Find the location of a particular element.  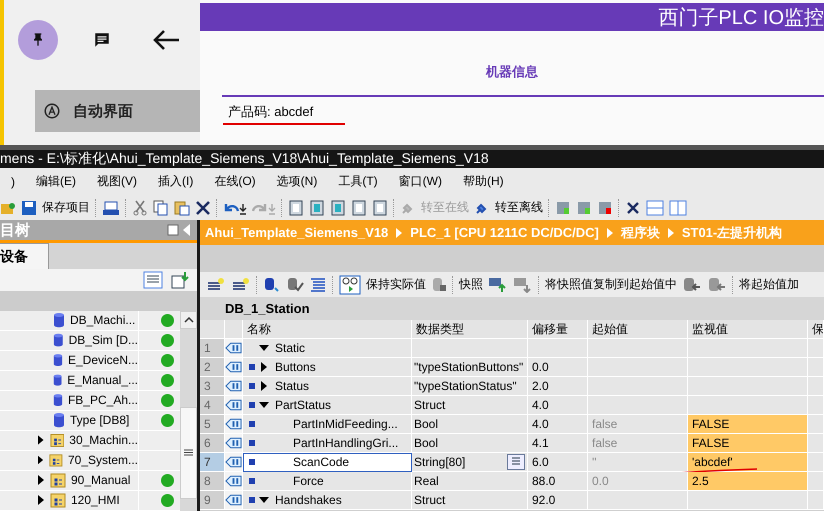

row-number: 1 is located at coordinates (212, 348).